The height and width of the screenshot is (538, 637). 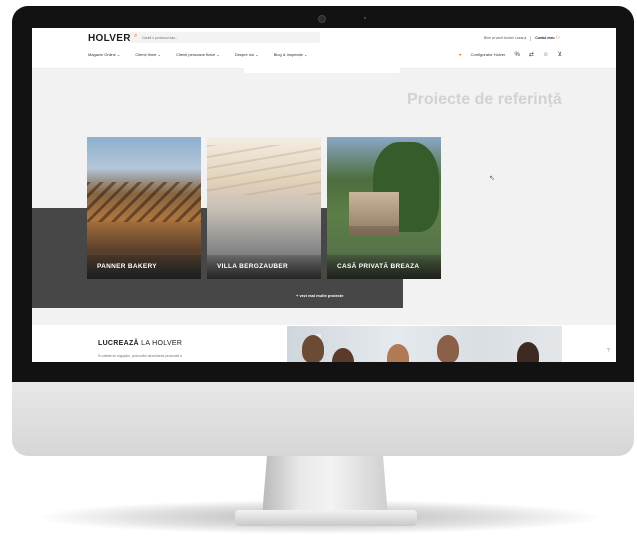 I want to click on nav-item-persoane: Clienți persoane fizice ⌄, so click(x=198, y=54).